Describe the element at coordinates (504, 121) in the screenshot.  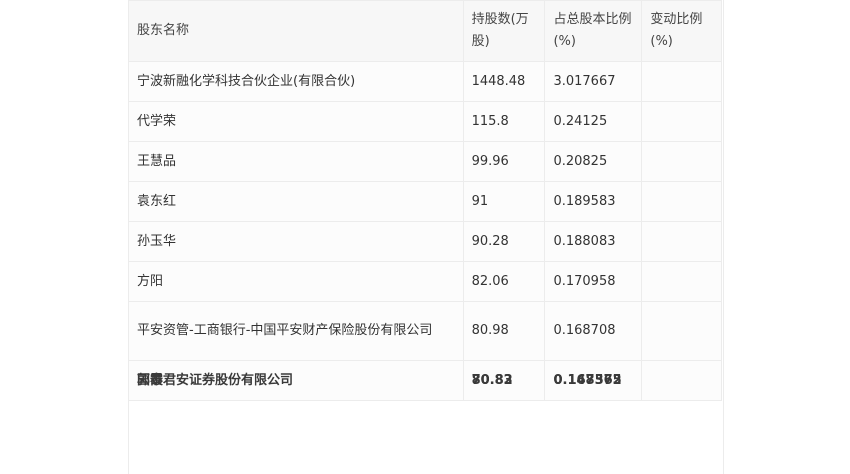
I see `shares-cell: 115.8` at that location.